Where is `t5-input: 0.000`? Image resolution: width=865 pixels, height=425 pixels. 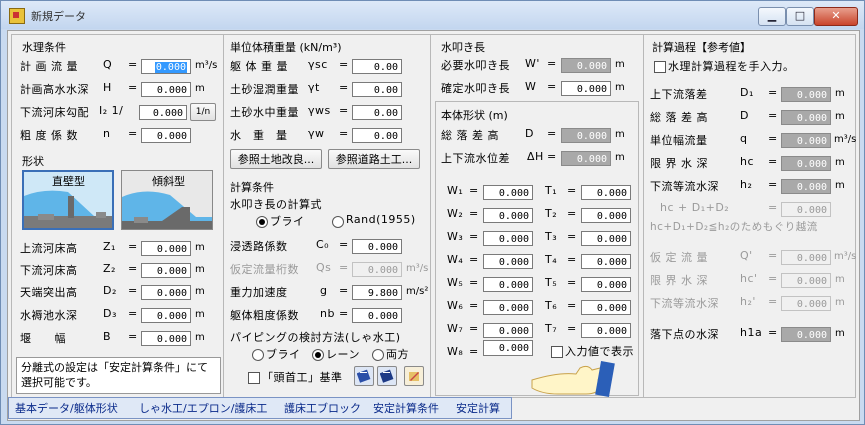
t5-input: 0.000 is located at coordinates (606, 284).